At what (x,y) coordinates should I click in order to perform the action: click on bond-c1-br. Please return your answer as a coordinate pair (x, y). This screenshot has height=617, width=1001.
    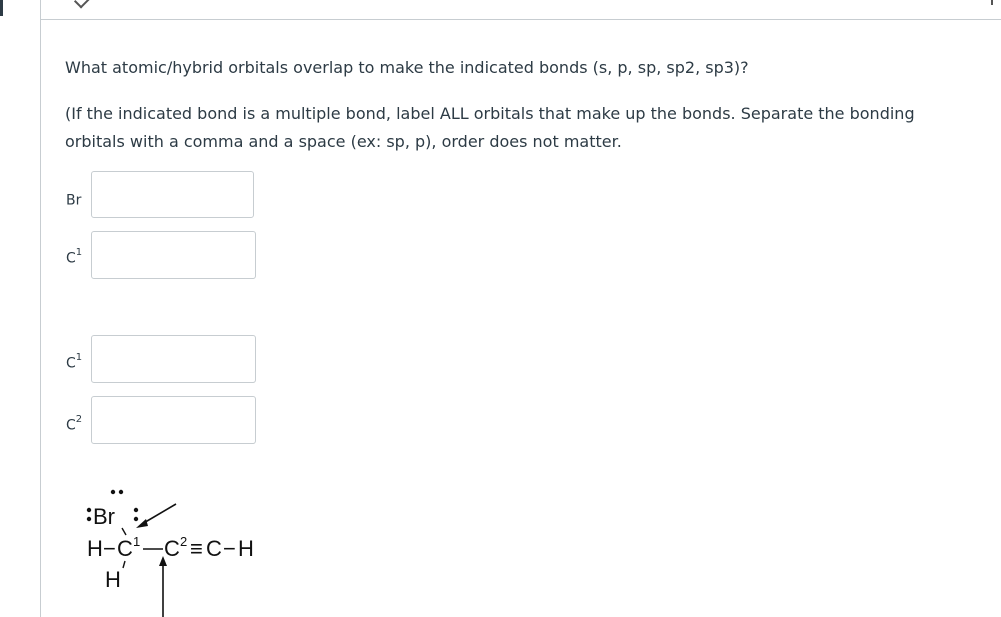
    Looking at the image, I should click on (124, 531).